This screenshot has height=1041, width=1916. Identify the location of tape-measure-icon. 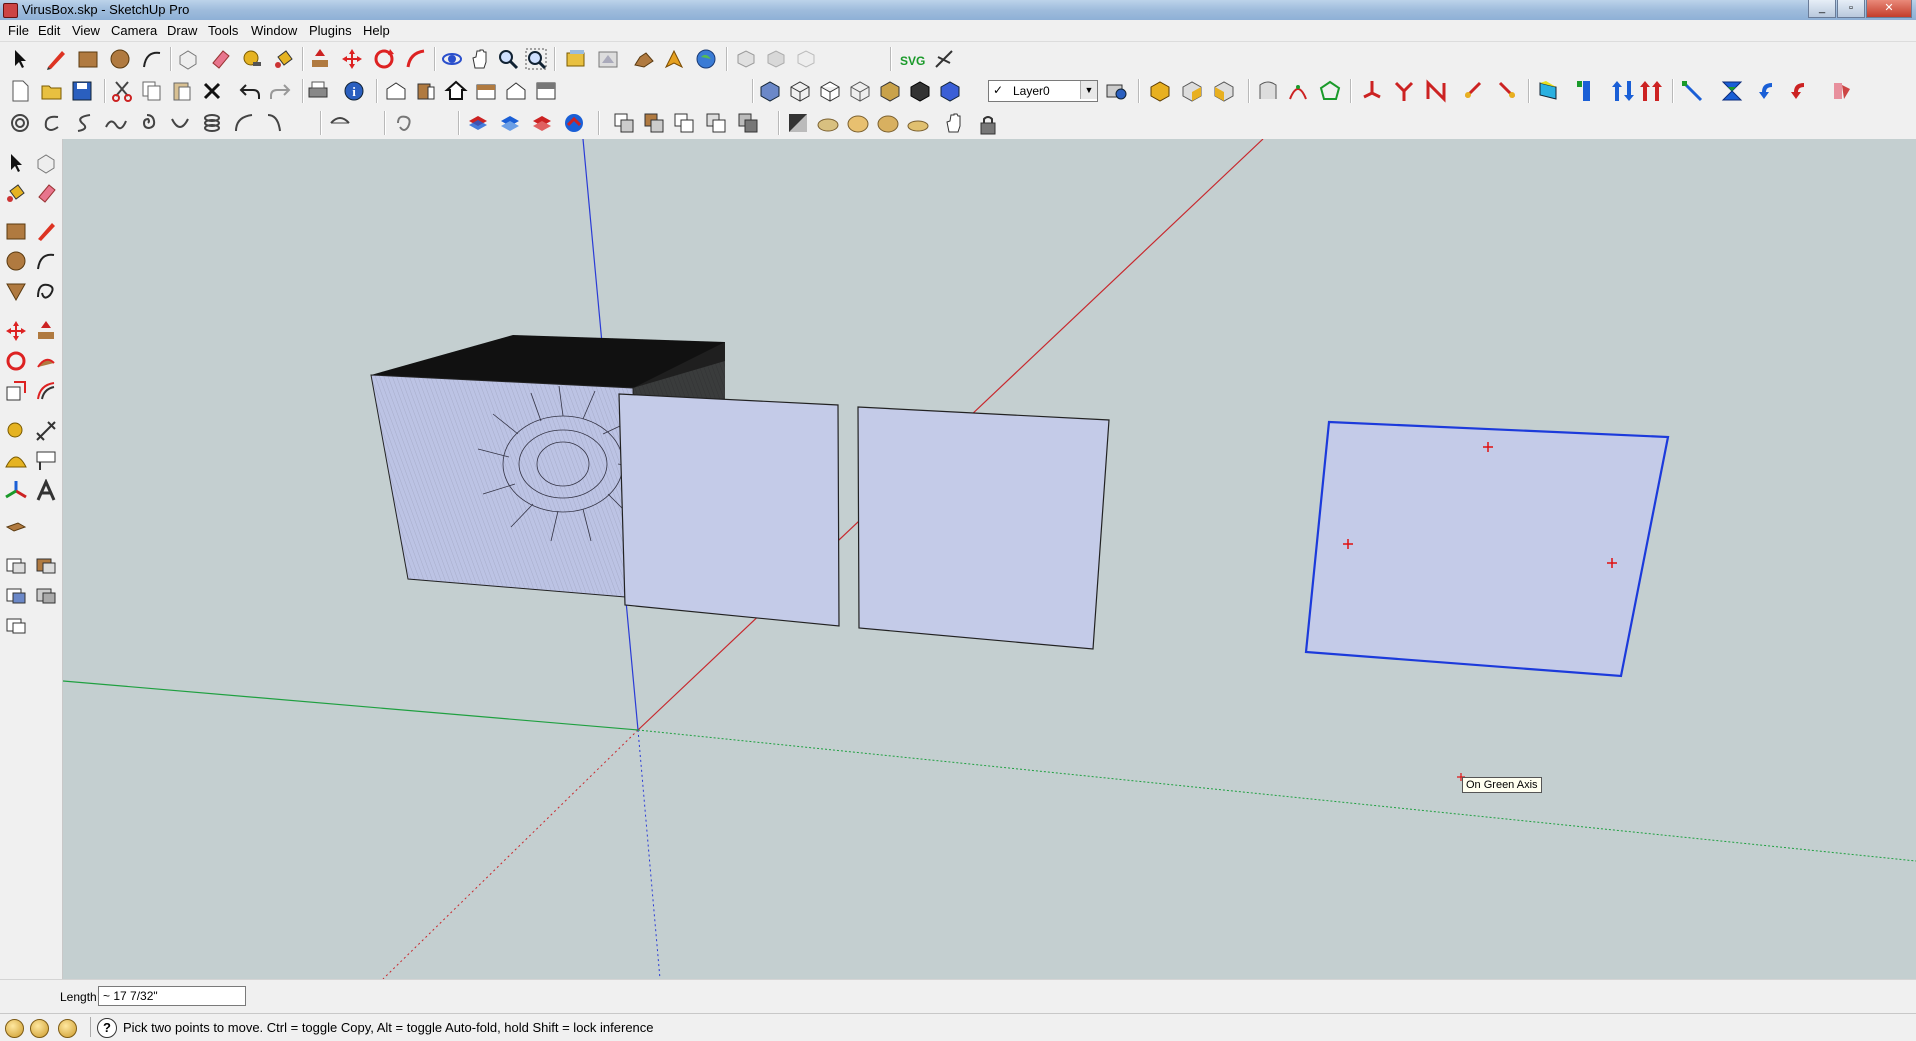
(252, 59).